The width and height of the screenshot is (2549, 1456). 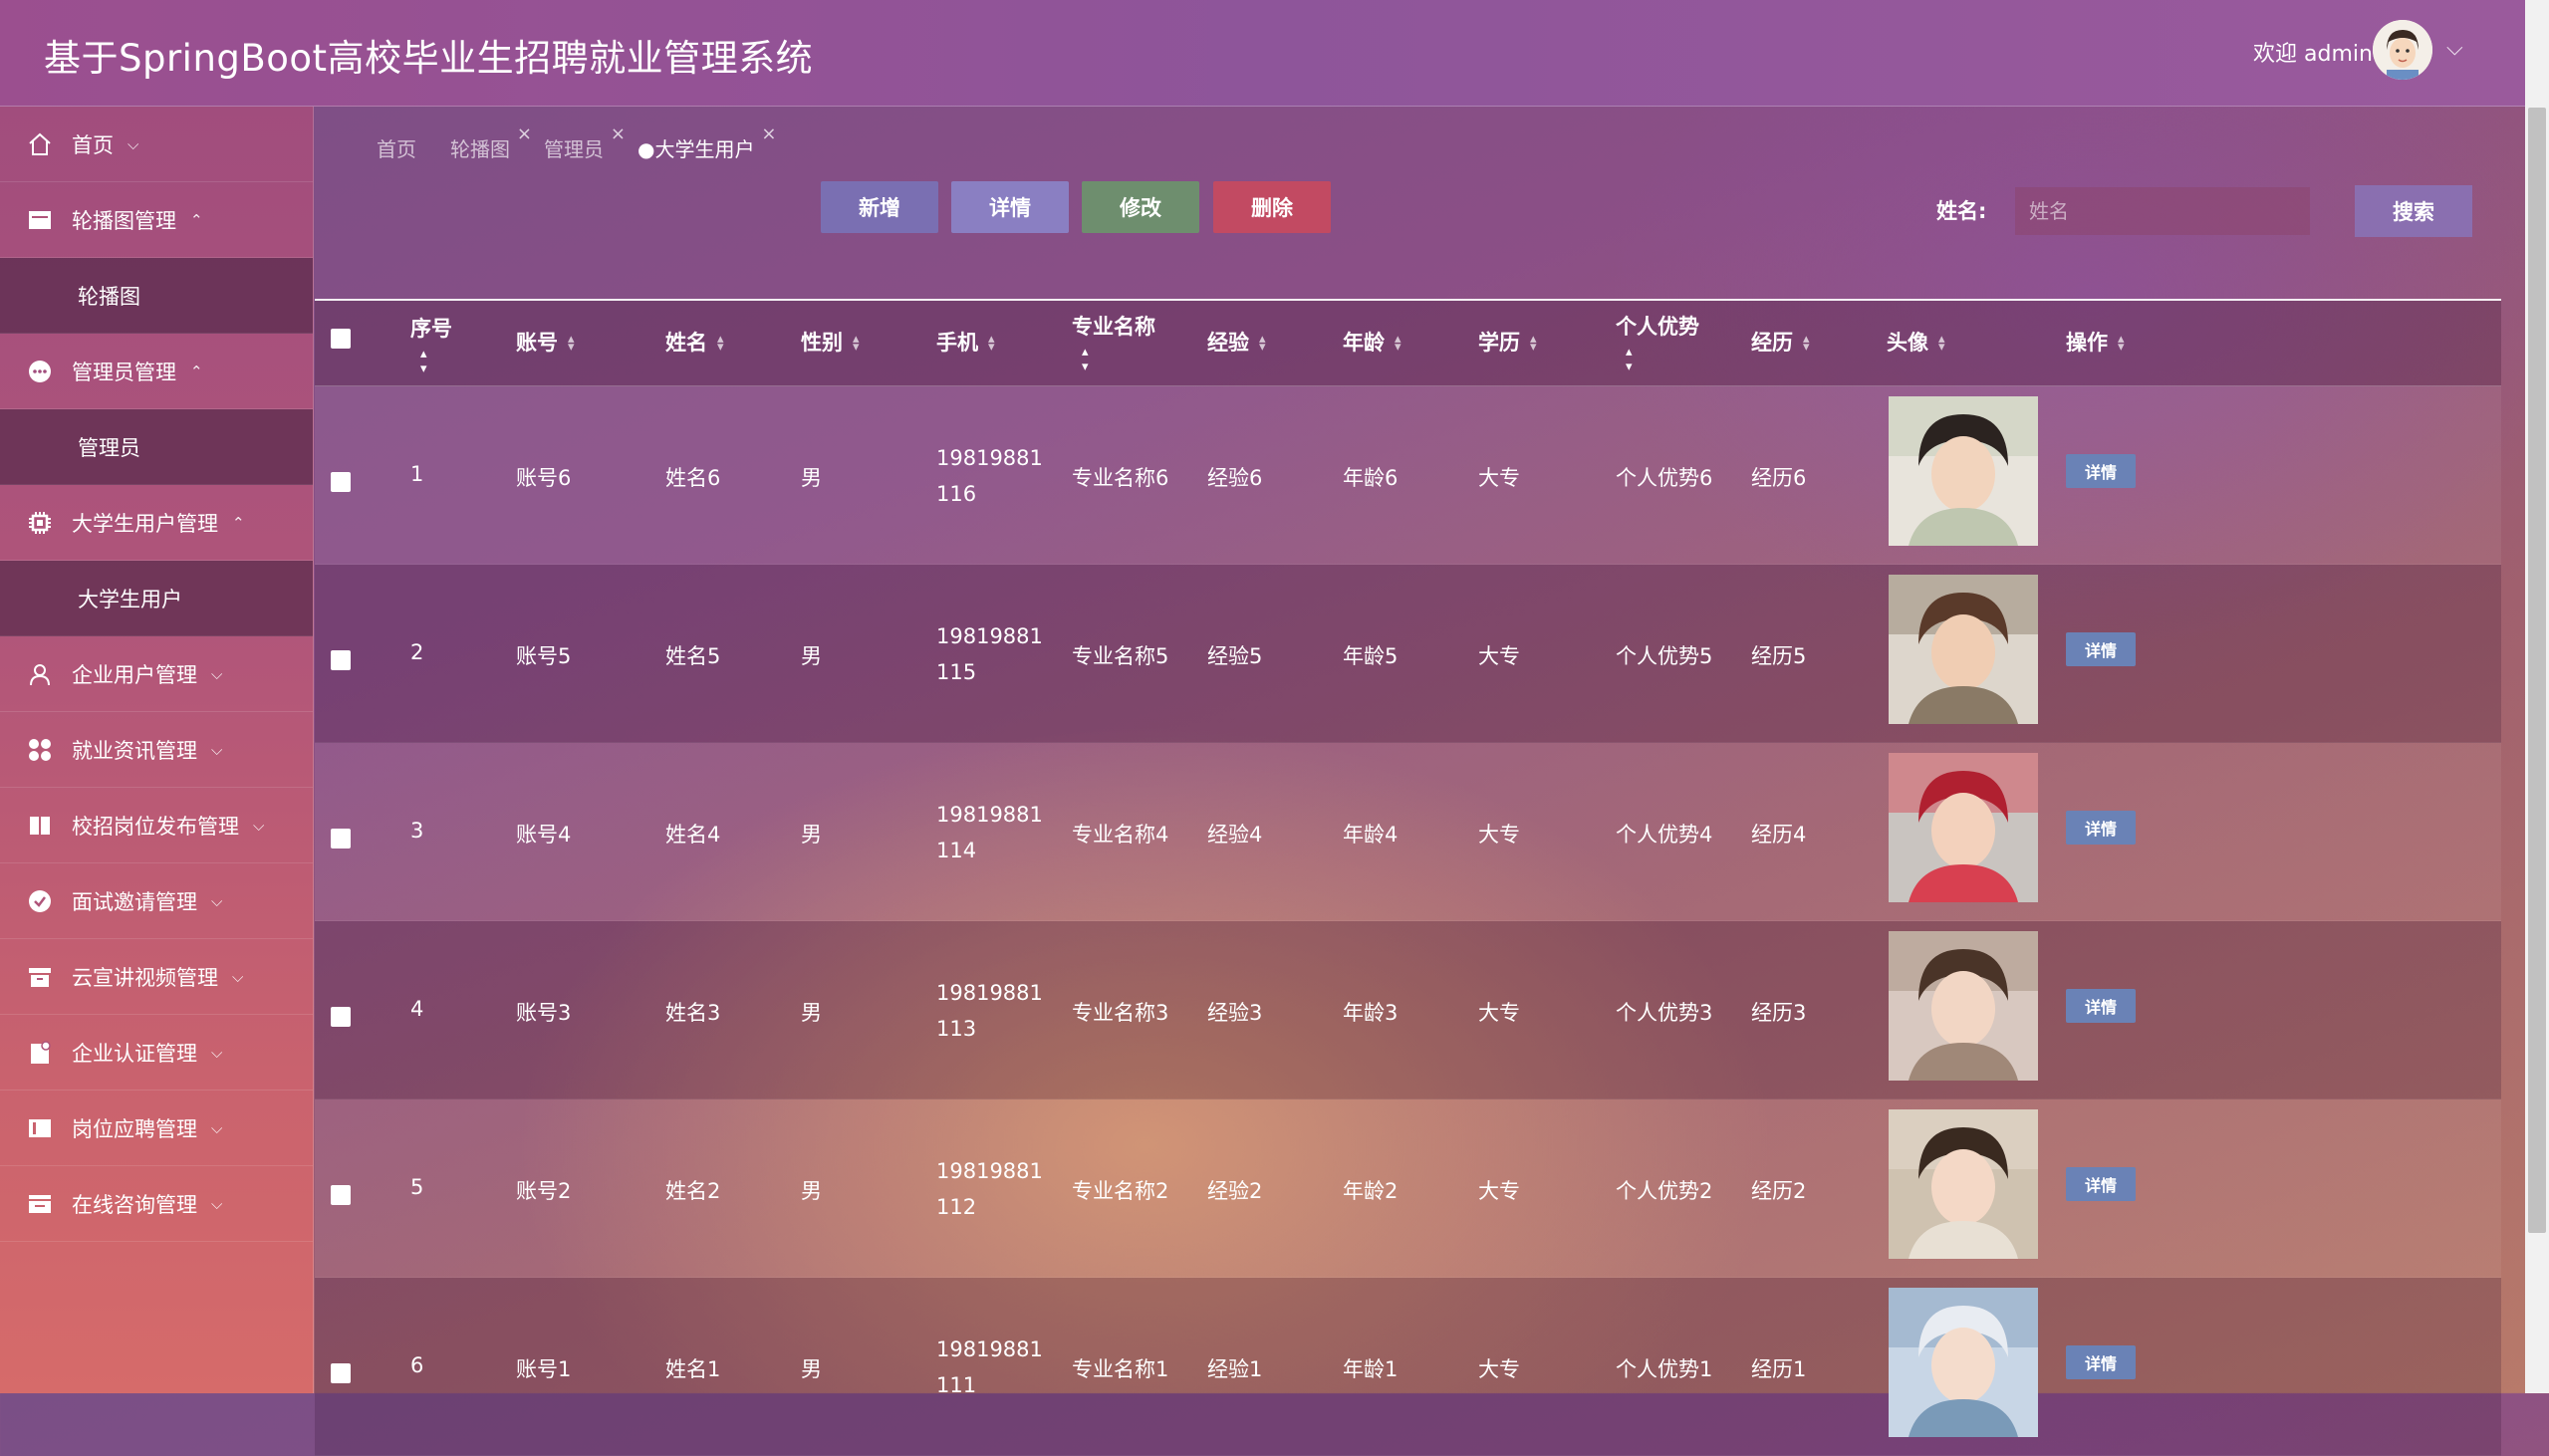 What do you see at coordinates (1371, 656) in the screenshot?
I see `cell-age: 年龄5` at bounding box center [1371, 656].